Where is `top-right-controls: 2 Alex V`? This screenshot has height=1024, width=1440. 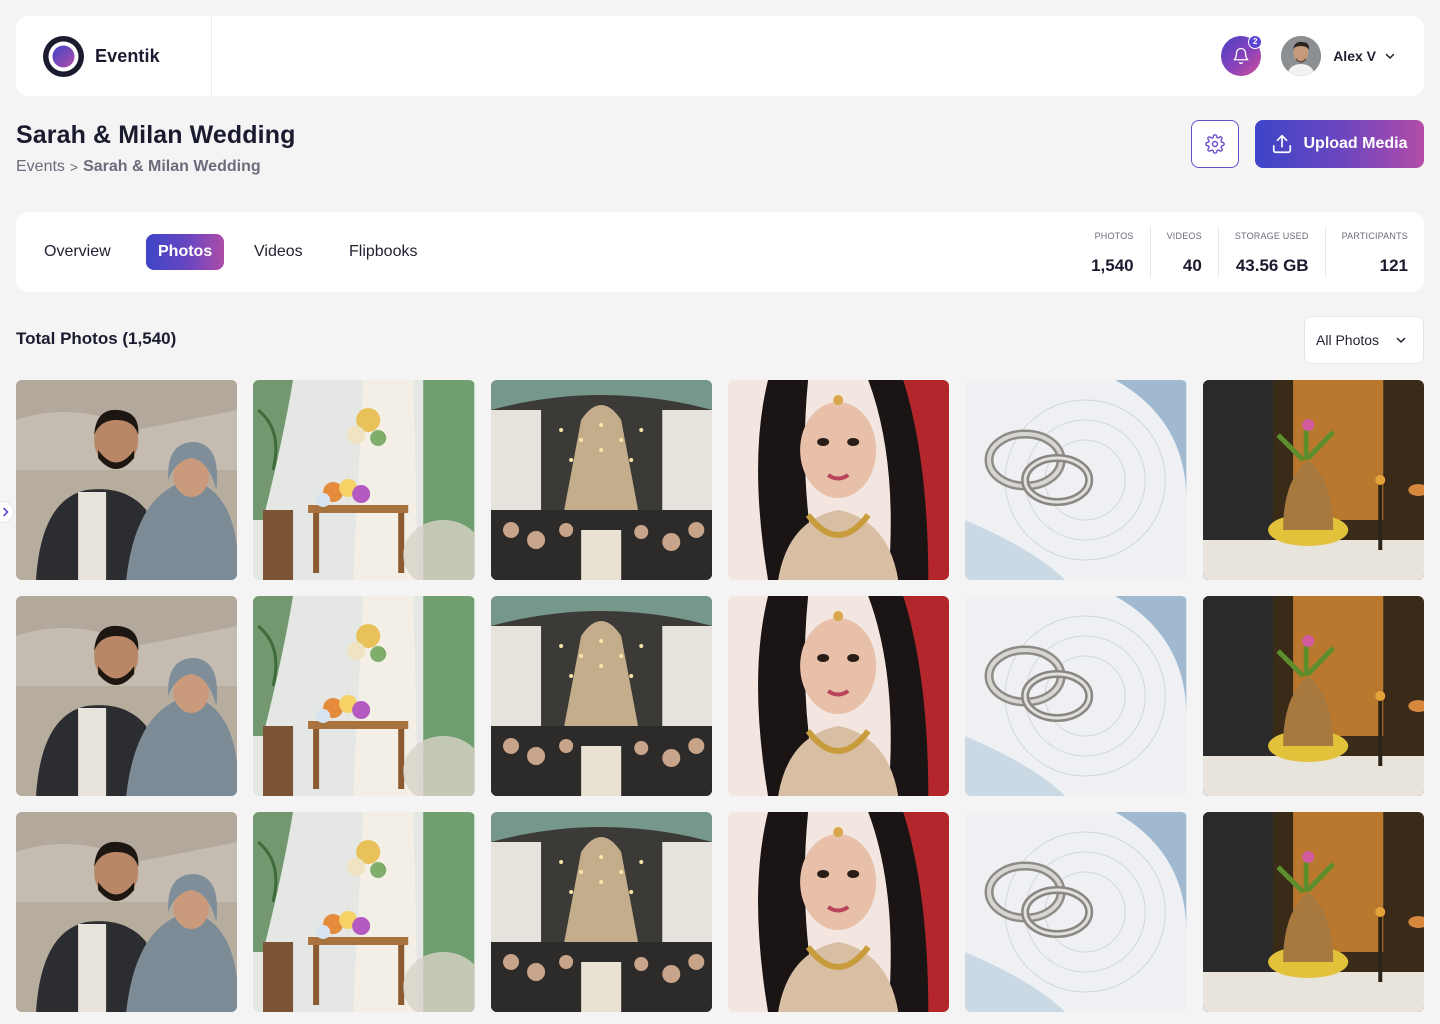 top-right-controls: 2 Alex V is located at coordinates (1322, 55).